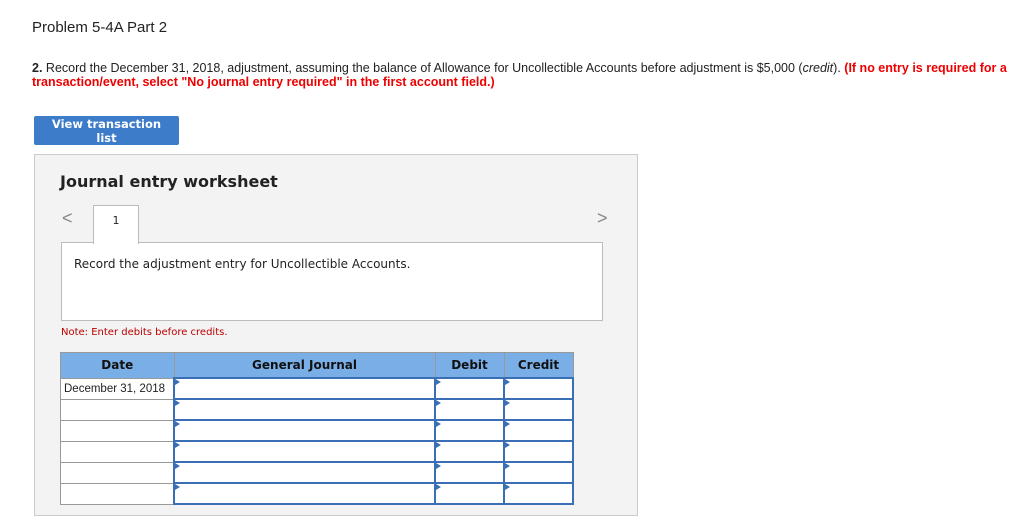  Describe the element at coordinates (144, 332) in the screenshot. I see `note-text: Note: Enter debits before credits.` at that location.